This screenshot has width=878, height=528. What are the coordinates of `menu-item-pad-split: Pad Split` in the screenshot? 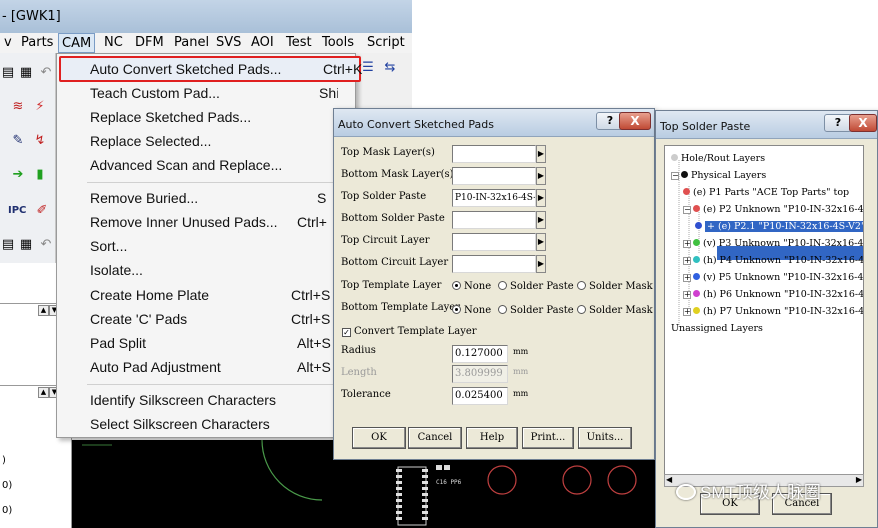 It's located at (118, 343).